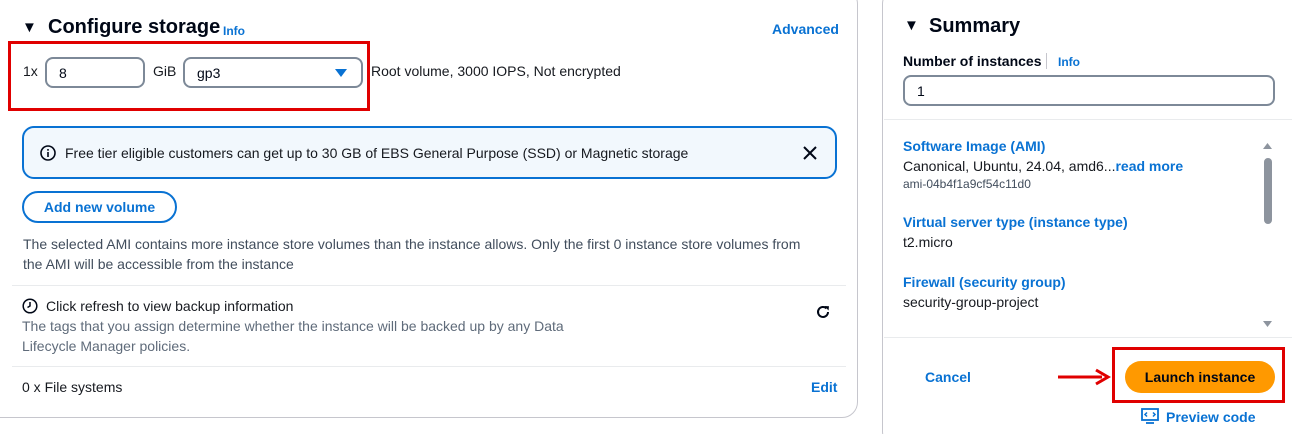  I want to click on firewall-value: security-group-project, so click(971, 302).